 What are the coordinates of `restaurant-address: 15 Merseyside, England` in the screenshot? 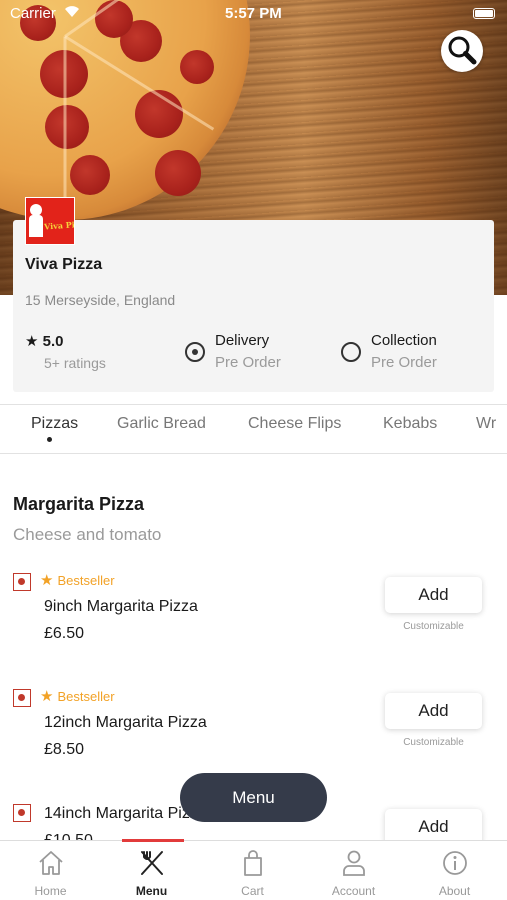 It's located at (100, 300).